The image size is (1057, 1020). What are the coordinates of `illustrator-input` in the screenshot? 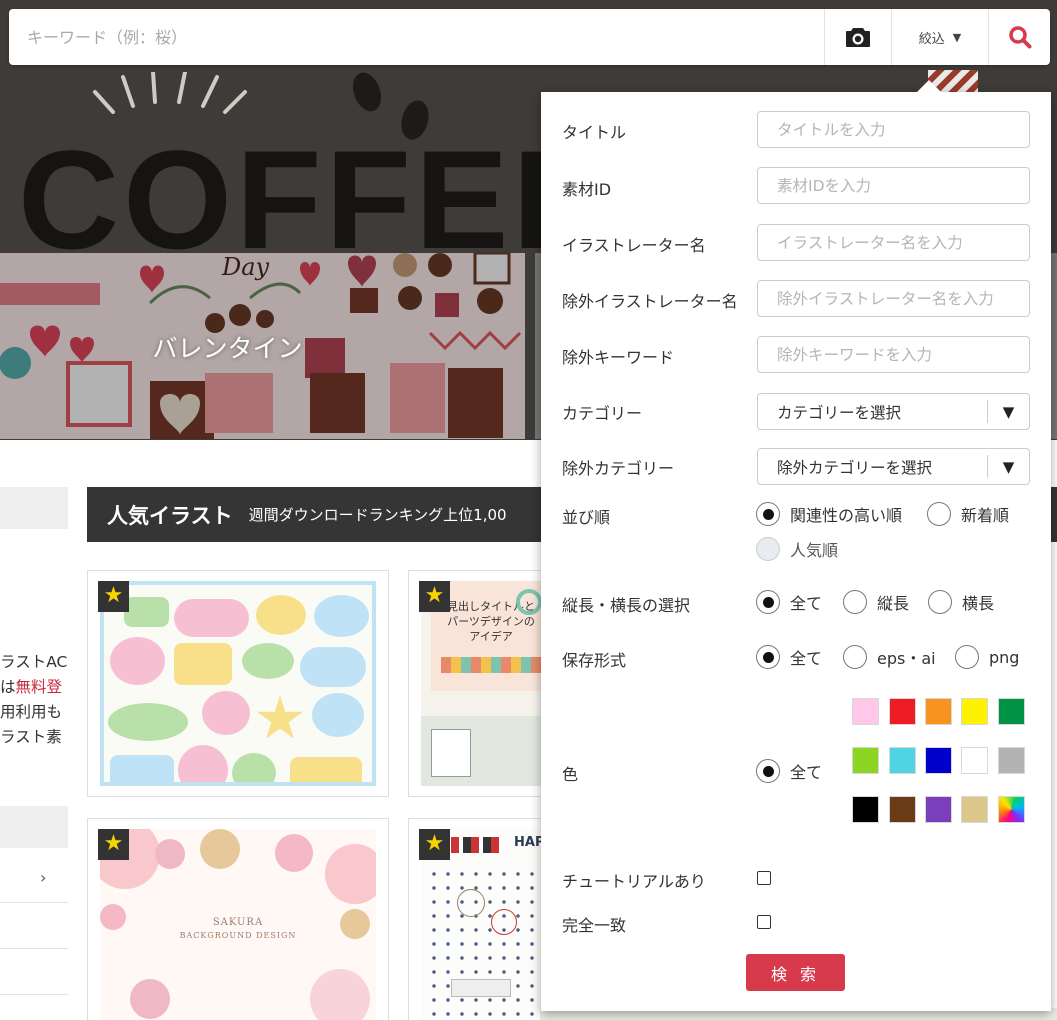 It's located at (893, 242).